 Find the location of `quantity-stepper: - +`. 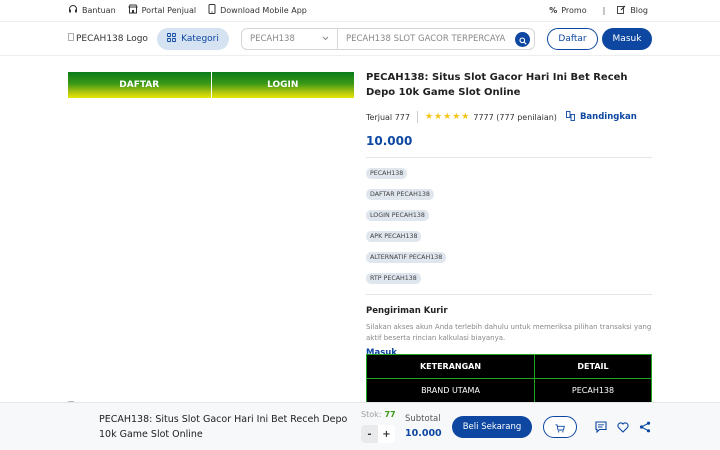

quantity-stepper: - + is located at coordinates (378, 434).